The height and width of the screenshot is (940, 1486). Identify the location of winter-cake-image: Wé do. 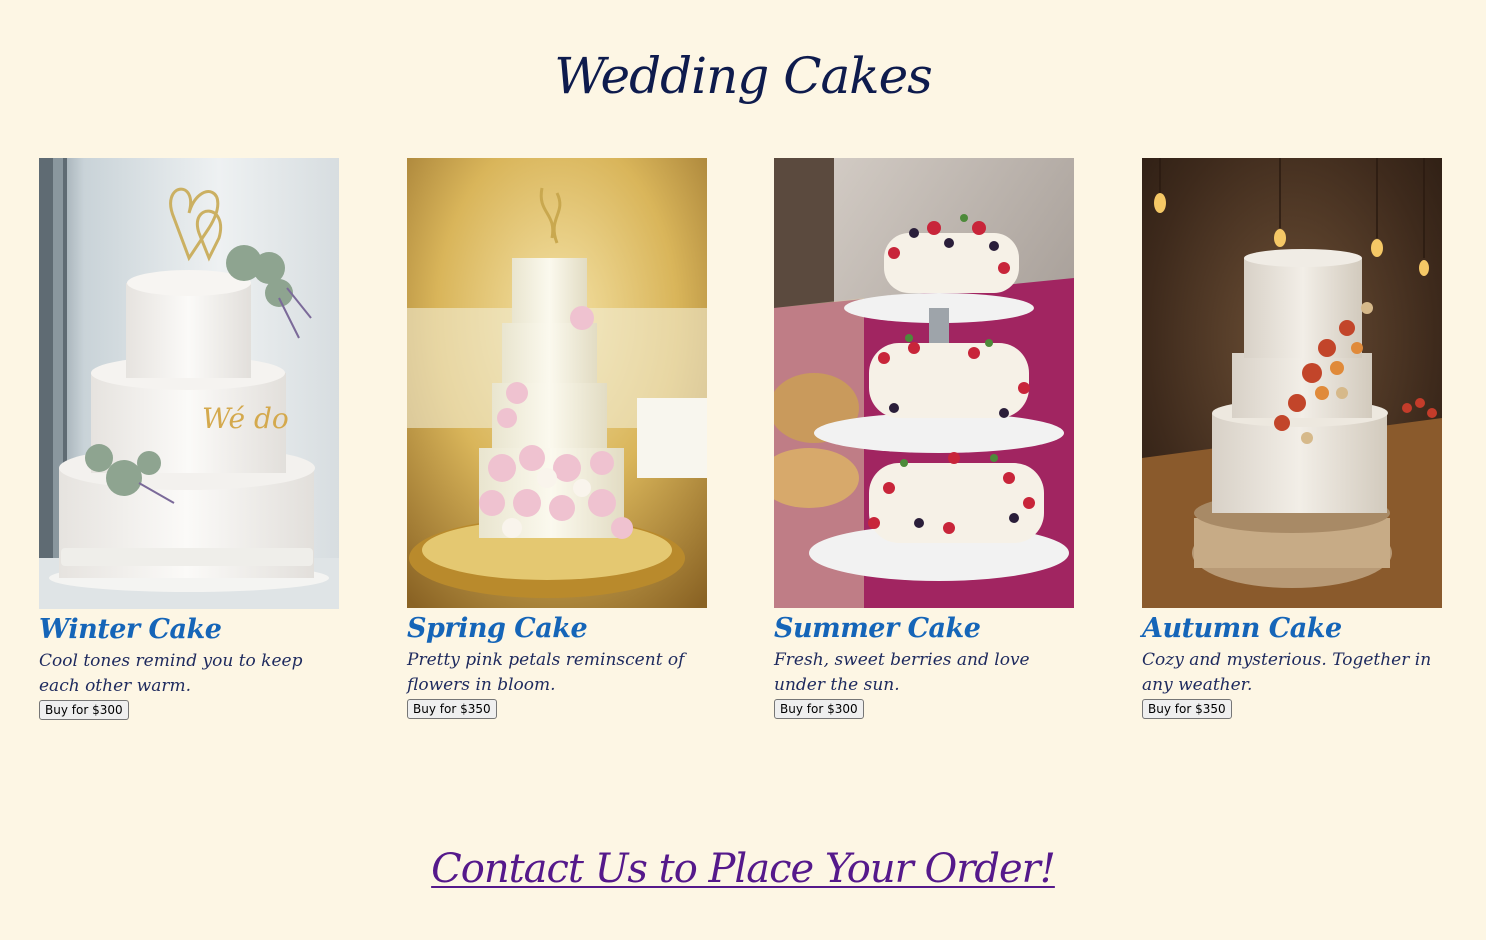
(189, 383).